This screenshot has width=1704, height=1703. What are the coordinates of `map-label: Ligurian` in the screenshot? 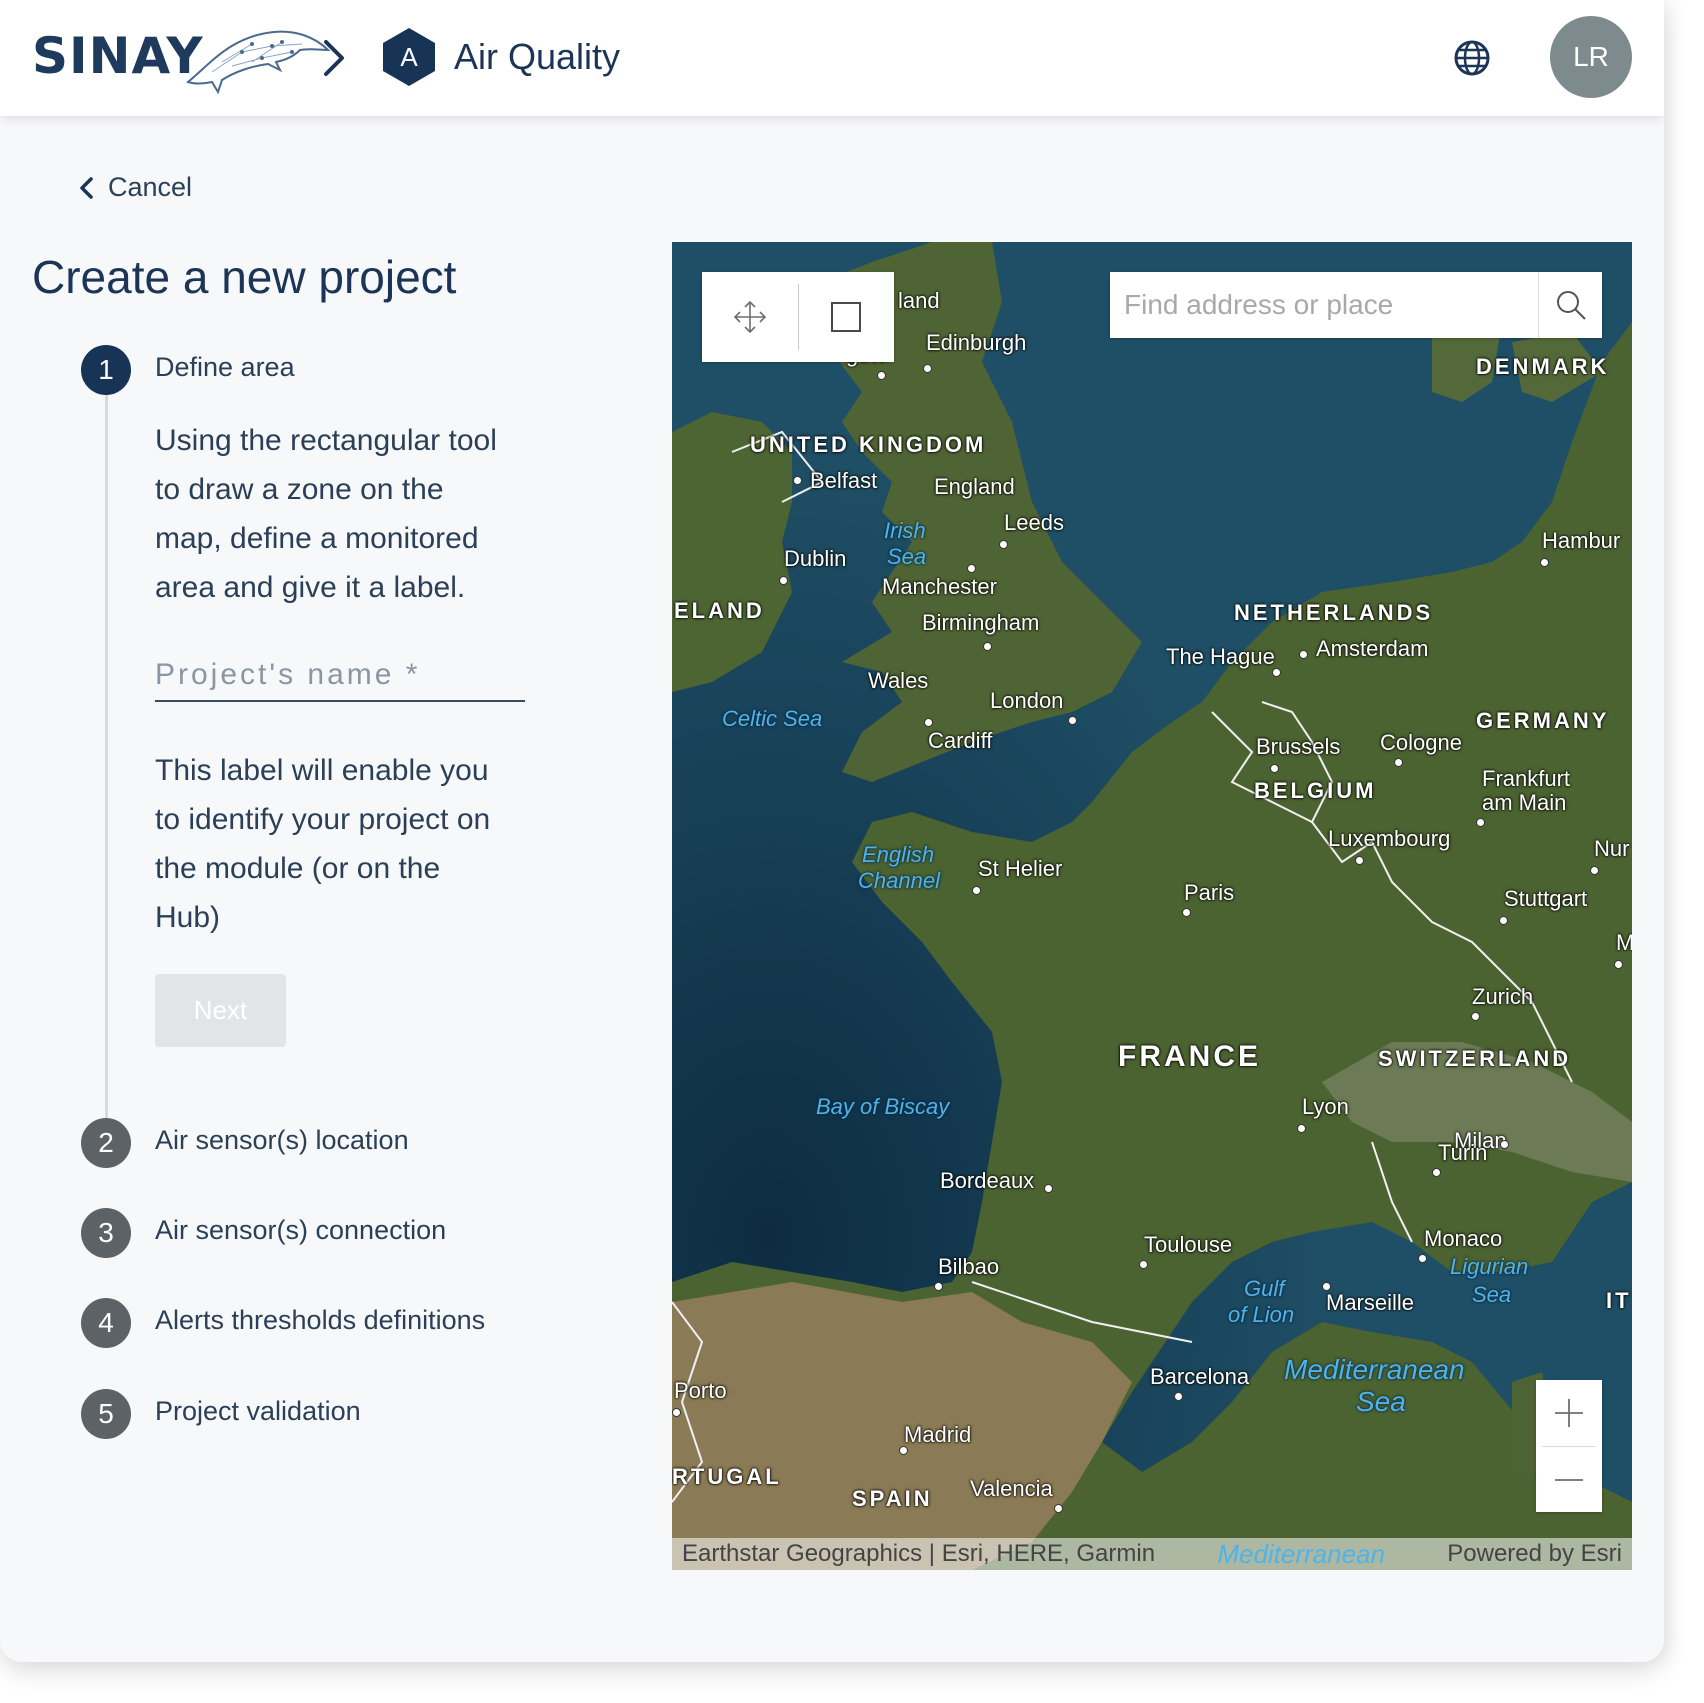 It's located at (1489, 1266).